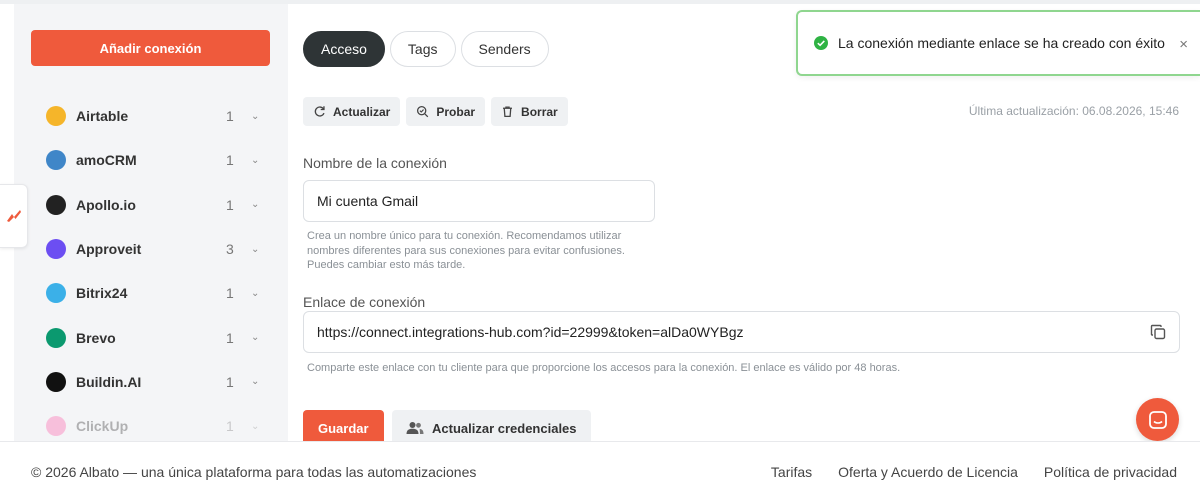  What do you see at coordinates (109, 249) in the screenshot?
I see `sidebar-item-label: Approveit` at bounding box center [109, 249].